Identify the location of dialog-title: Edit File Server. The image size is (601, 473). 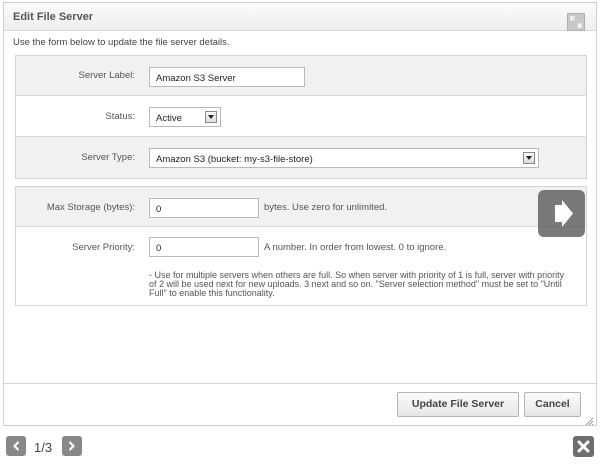
(53, 17).